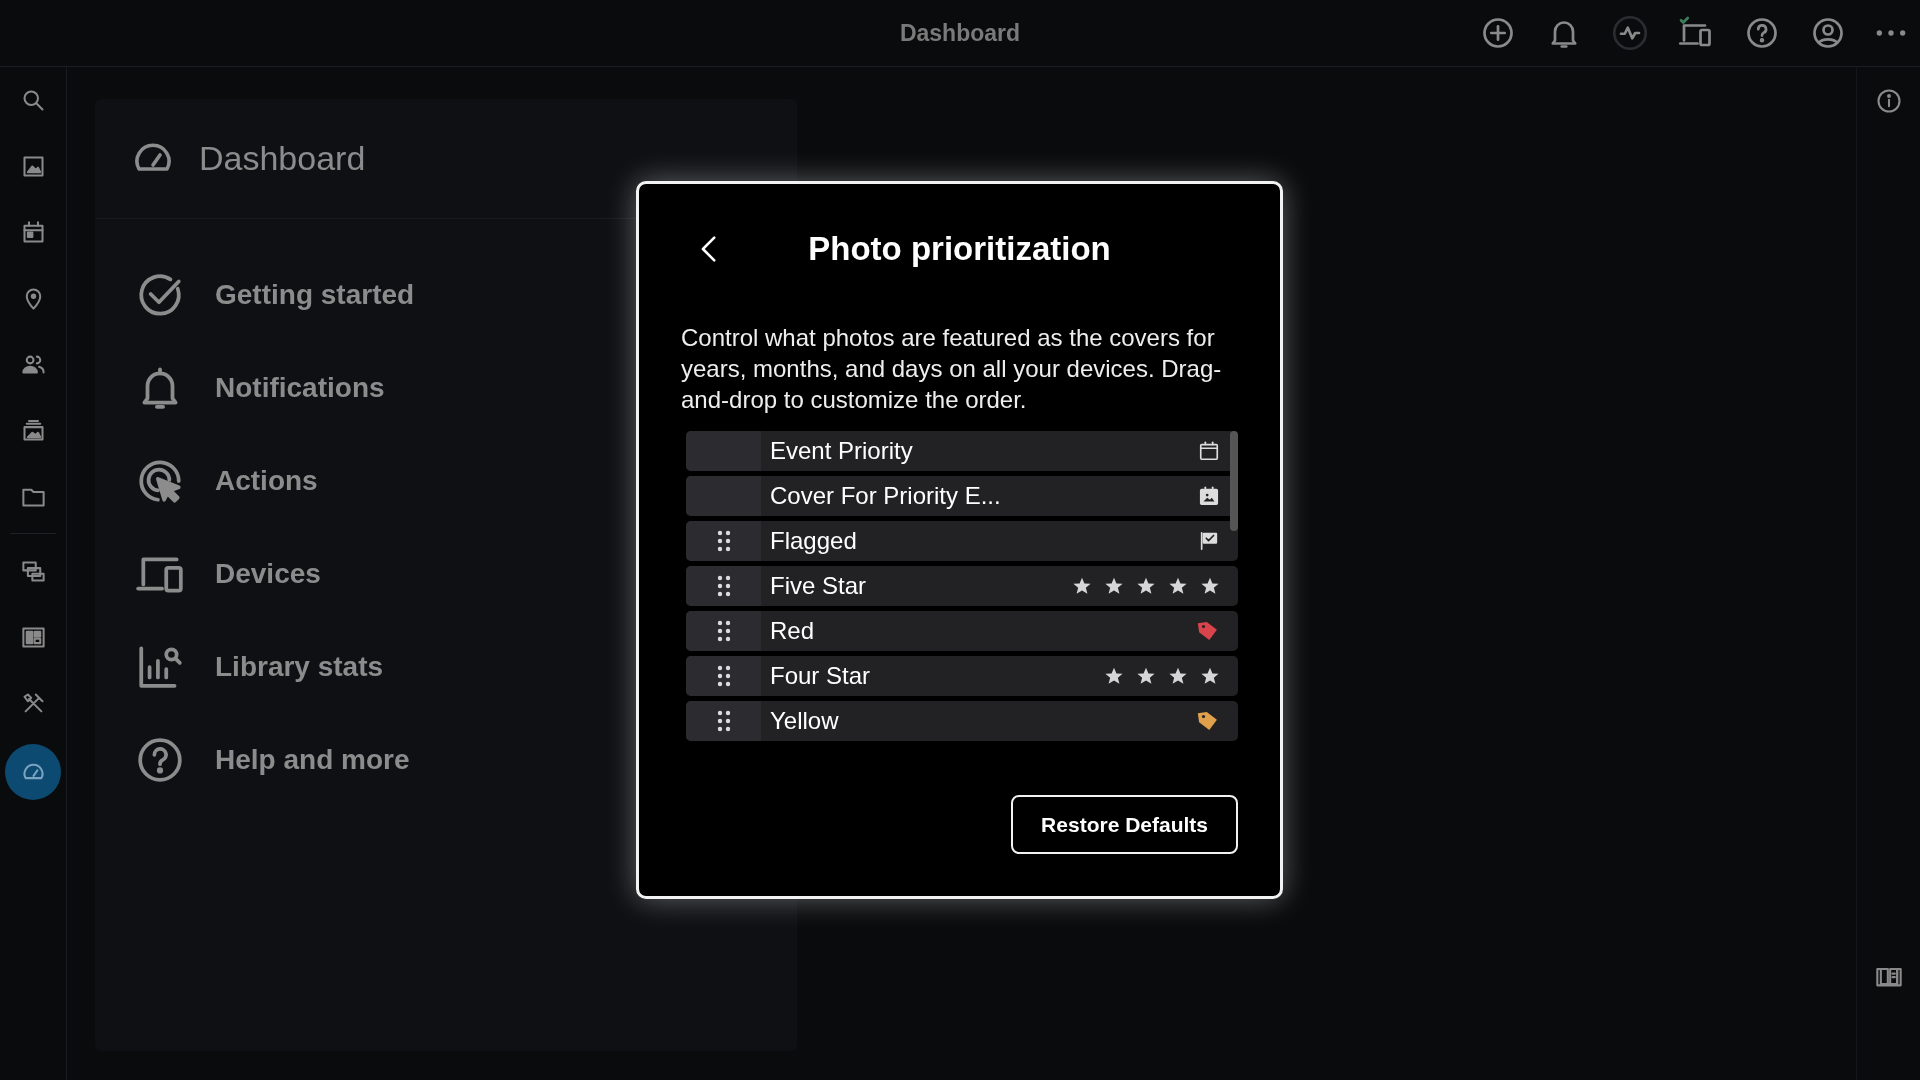 The height and width of the screenshot is (1080, 1920). Describe the element at coordinates (272, 760) in the screenshot. I see `menu-item: Help and more` at that location.